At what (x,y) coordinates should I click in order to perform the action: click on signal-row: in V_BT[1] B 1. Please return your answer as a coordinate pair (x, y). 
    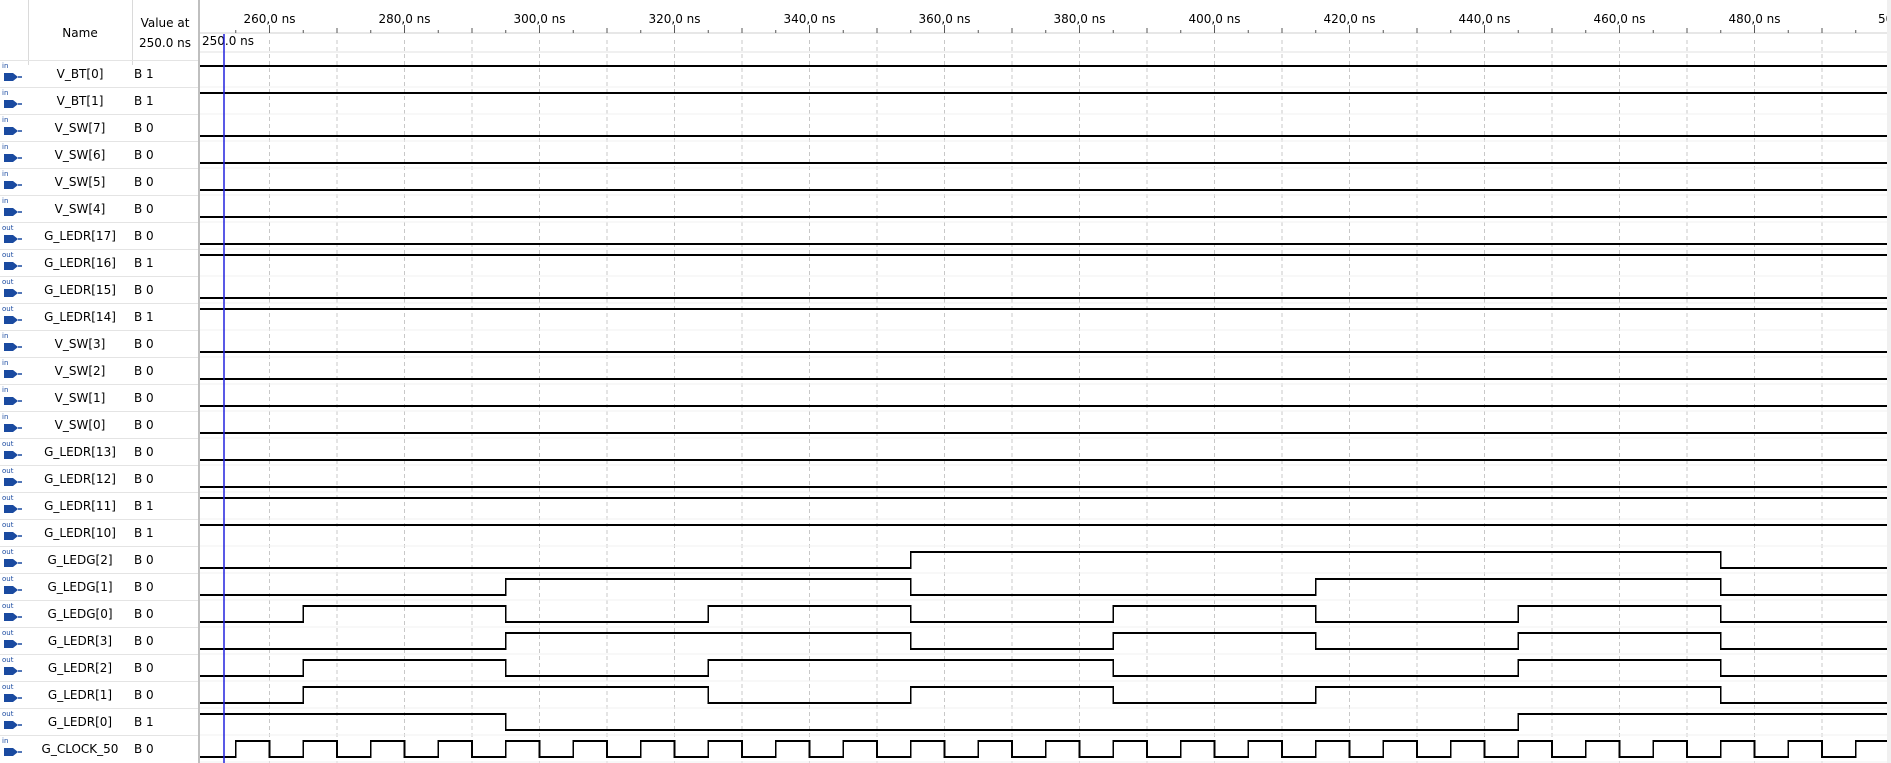
    Looking at the image, I should click on (99, 100).